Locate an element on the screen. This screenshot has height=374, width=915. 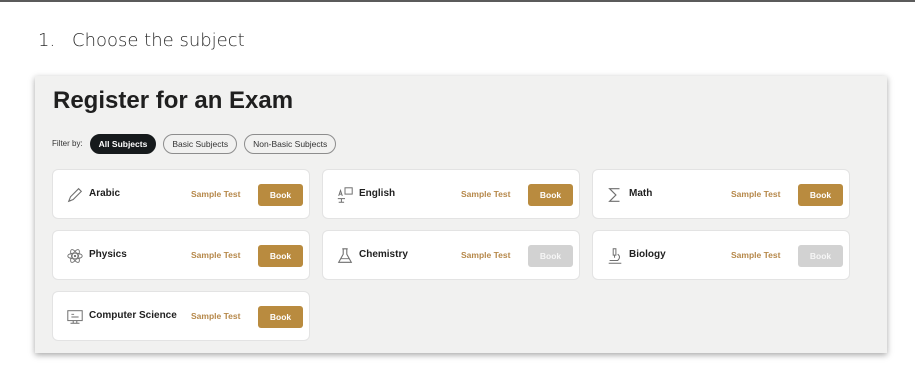
flask-icon is located at coordinates (345, 255).